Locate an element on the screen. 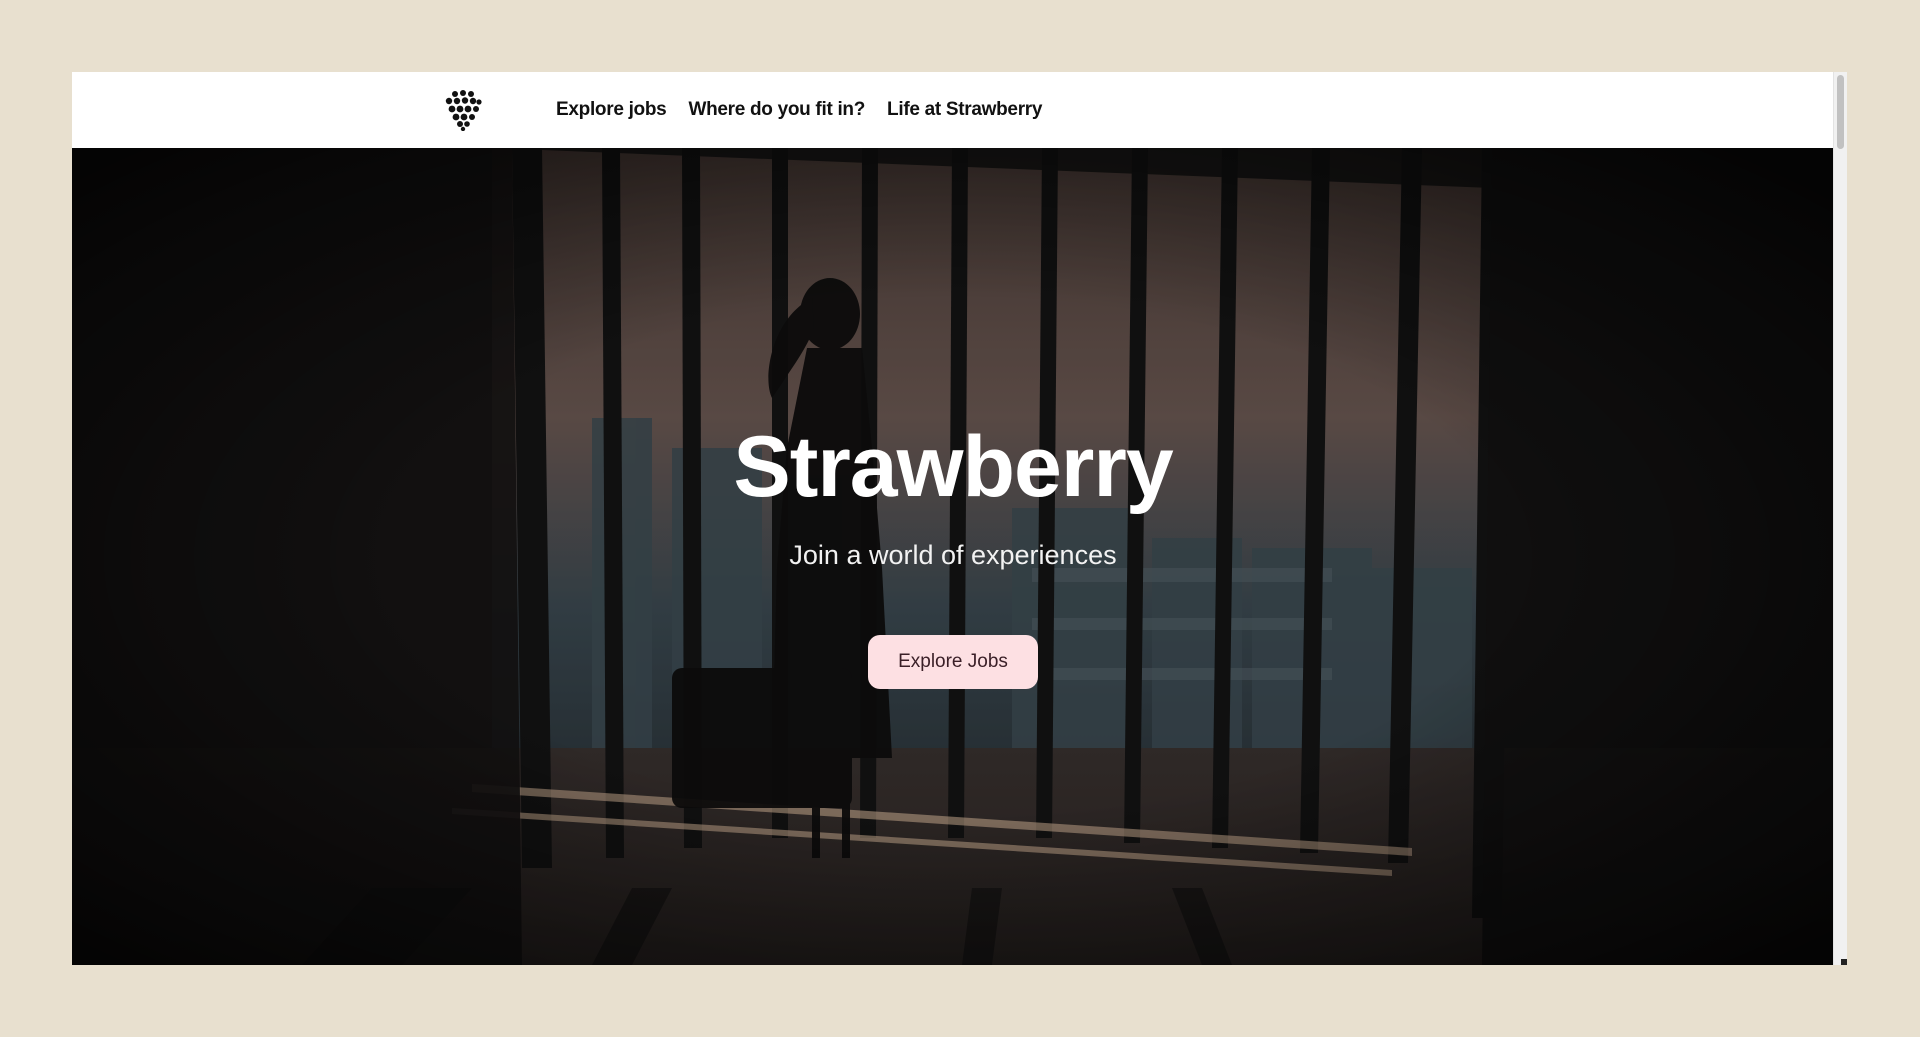 This screenshot has height=1037, width=1920. hero-title: Strawberry is located at coordinates (953, 467).